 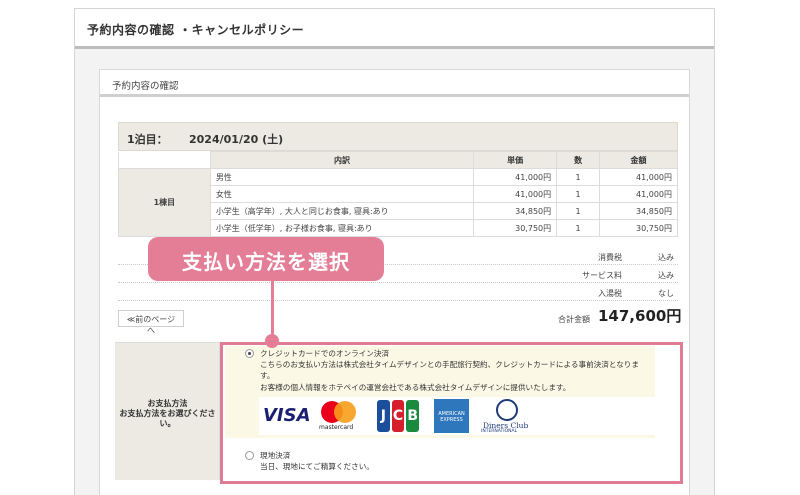 What do you see at coordinates (515, 228) in the screenshot?
I see `row-price: 30,750円` at bounding box center [515, 228].